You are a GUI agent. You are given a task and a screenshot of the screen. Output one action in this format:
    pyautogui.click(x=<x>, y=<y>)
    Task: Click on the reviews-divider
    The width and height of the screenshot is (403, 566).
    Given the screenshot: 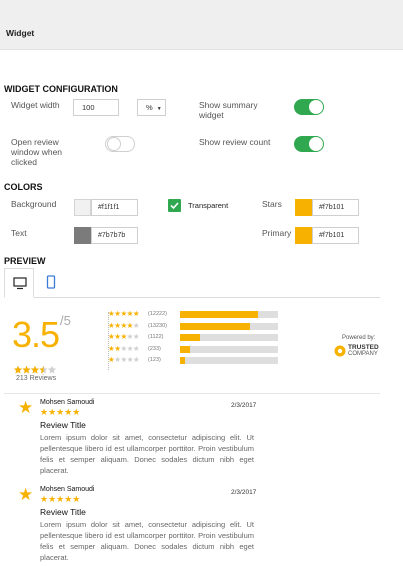 What is the action you would take?
    pyautogui.click(x=192, y=393)
    